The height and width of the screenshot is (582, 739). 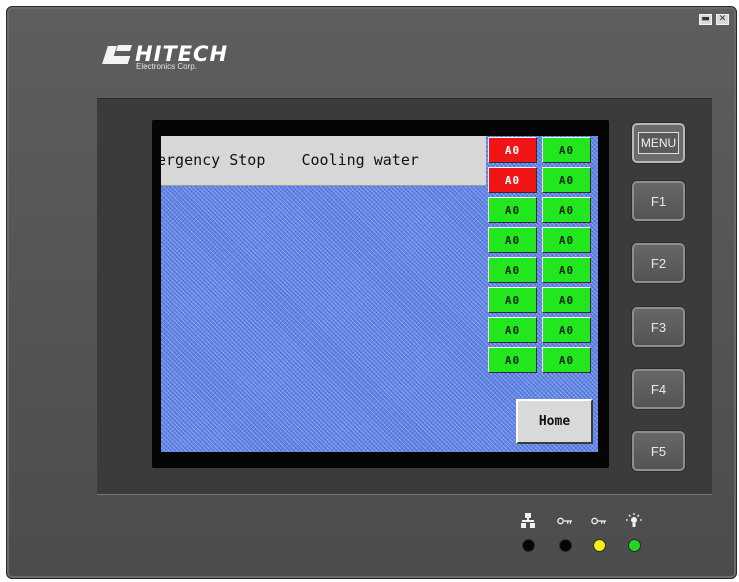 What do you see at coordinates (290, 160) in the screenshot?
I see `alarm-text: ergency Stop Cooling water` at bounding box center [290, 160].